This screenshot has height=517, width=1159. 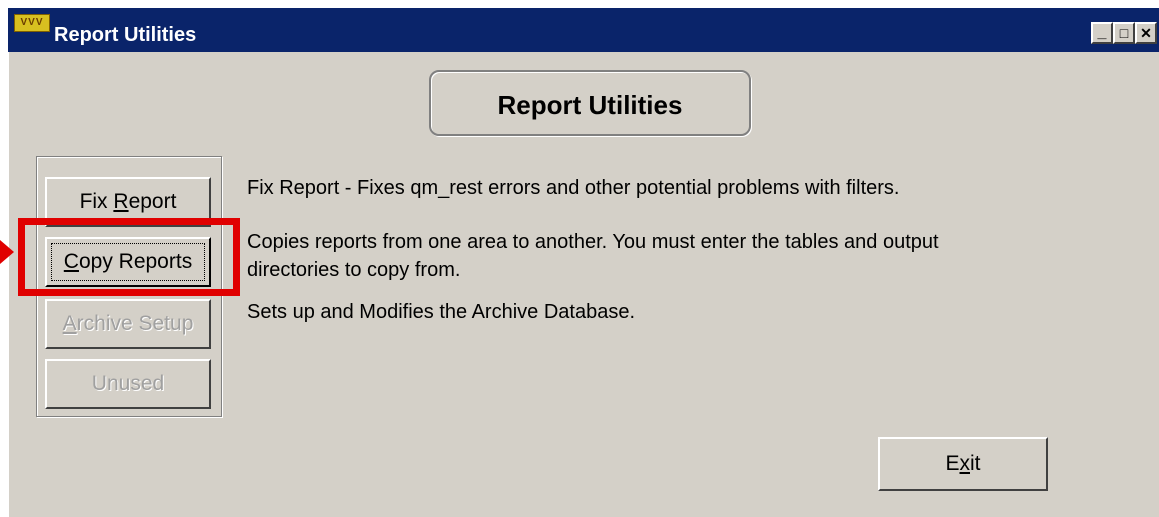 What do you see at coordinates (590, 103) in the screenshot?
I see `page-title: Report Utilities` at bounding box center [590, 103].